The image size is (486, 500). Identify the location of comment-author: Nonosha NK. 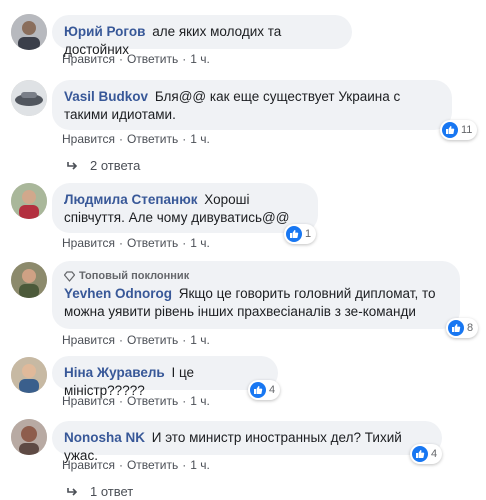
(104, 437).